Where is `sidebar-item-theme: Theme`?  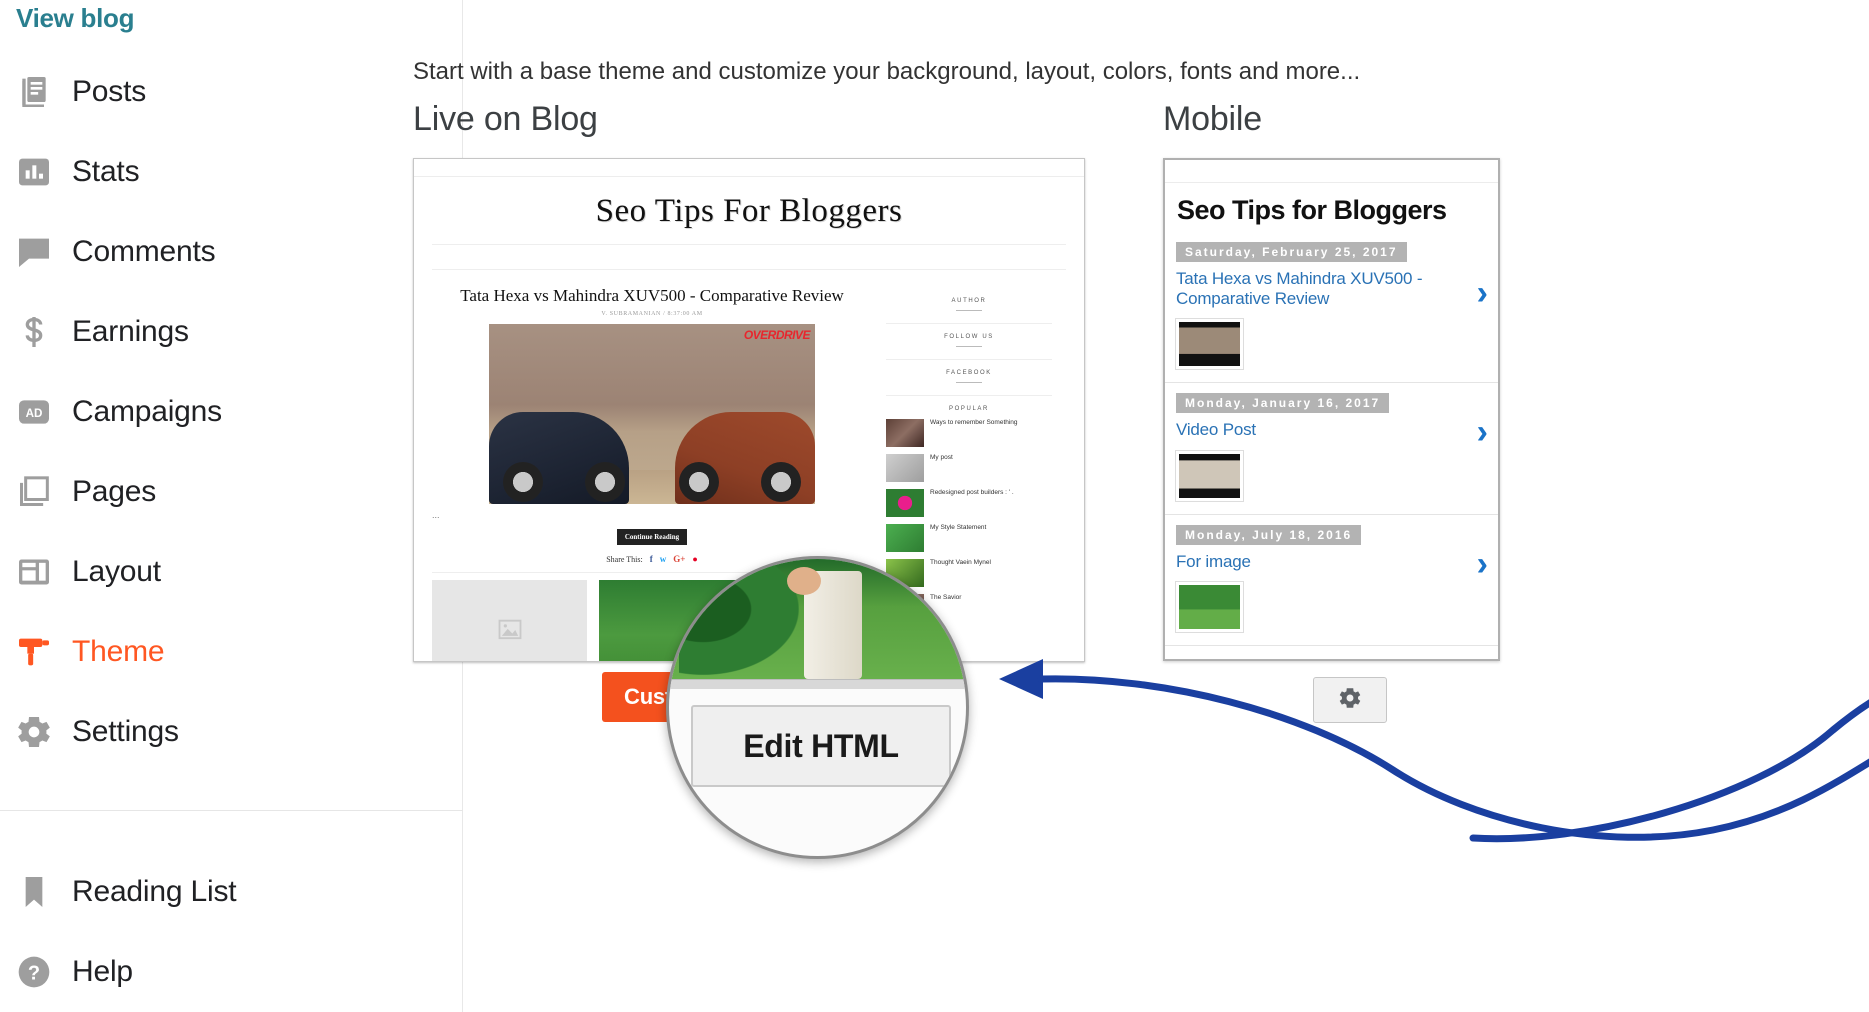
sidebar-item-theme: Theme is located at coordinates (231, 652).